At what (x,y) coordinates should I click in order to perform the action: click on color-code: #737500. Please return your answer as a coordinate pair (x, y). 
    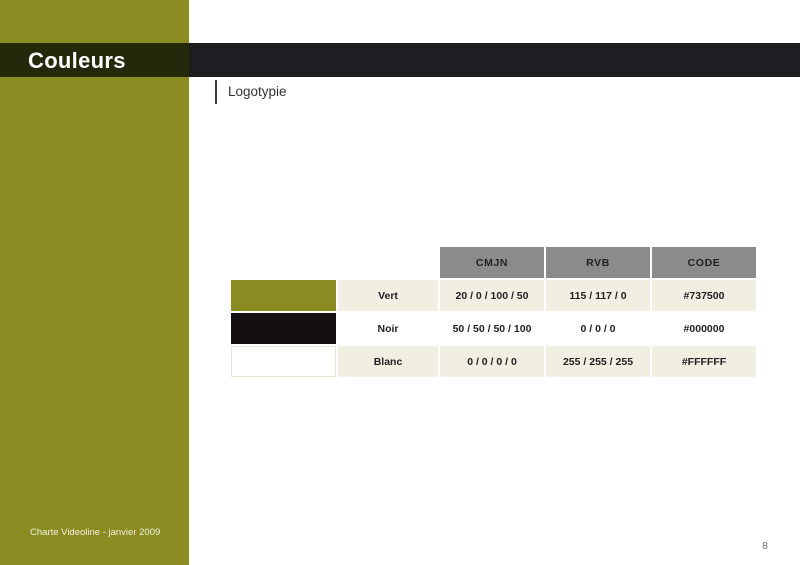
    Looking at the image, I should click on (704, 295).